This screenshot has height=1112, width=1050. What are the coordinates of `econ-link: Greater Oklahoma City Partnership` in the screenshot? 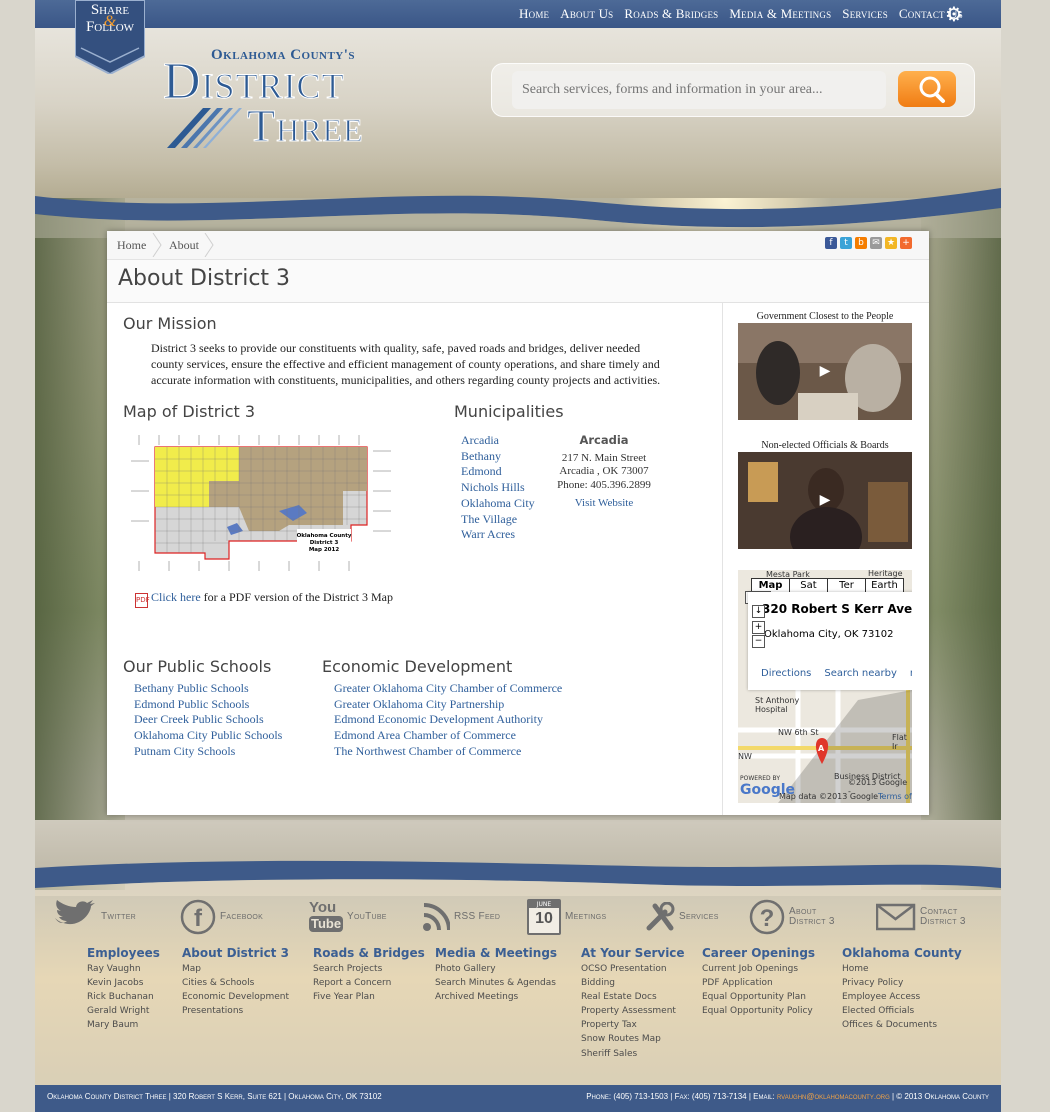 It's located at (448, 705).